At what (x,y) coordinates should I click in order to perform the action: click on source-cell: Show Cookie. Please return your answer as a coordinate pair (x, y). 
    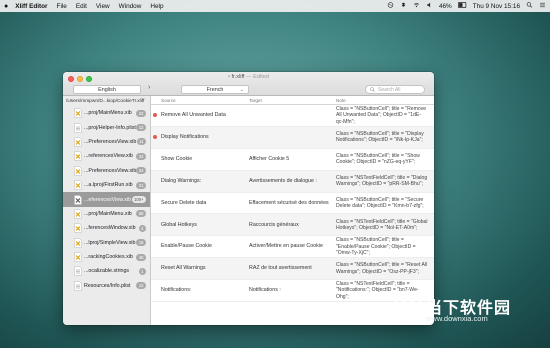
    Looking at the image, I should click on (177, 158).